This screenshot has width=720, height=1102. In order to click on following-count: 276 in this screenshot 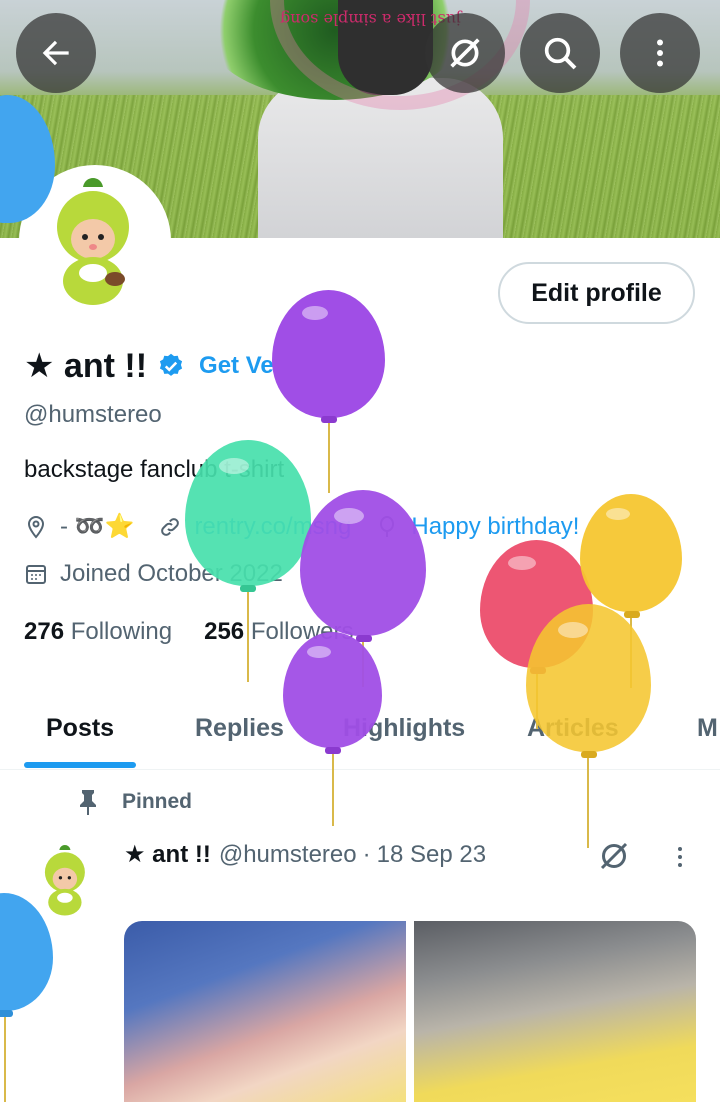, I will do `click(44, 631)`.